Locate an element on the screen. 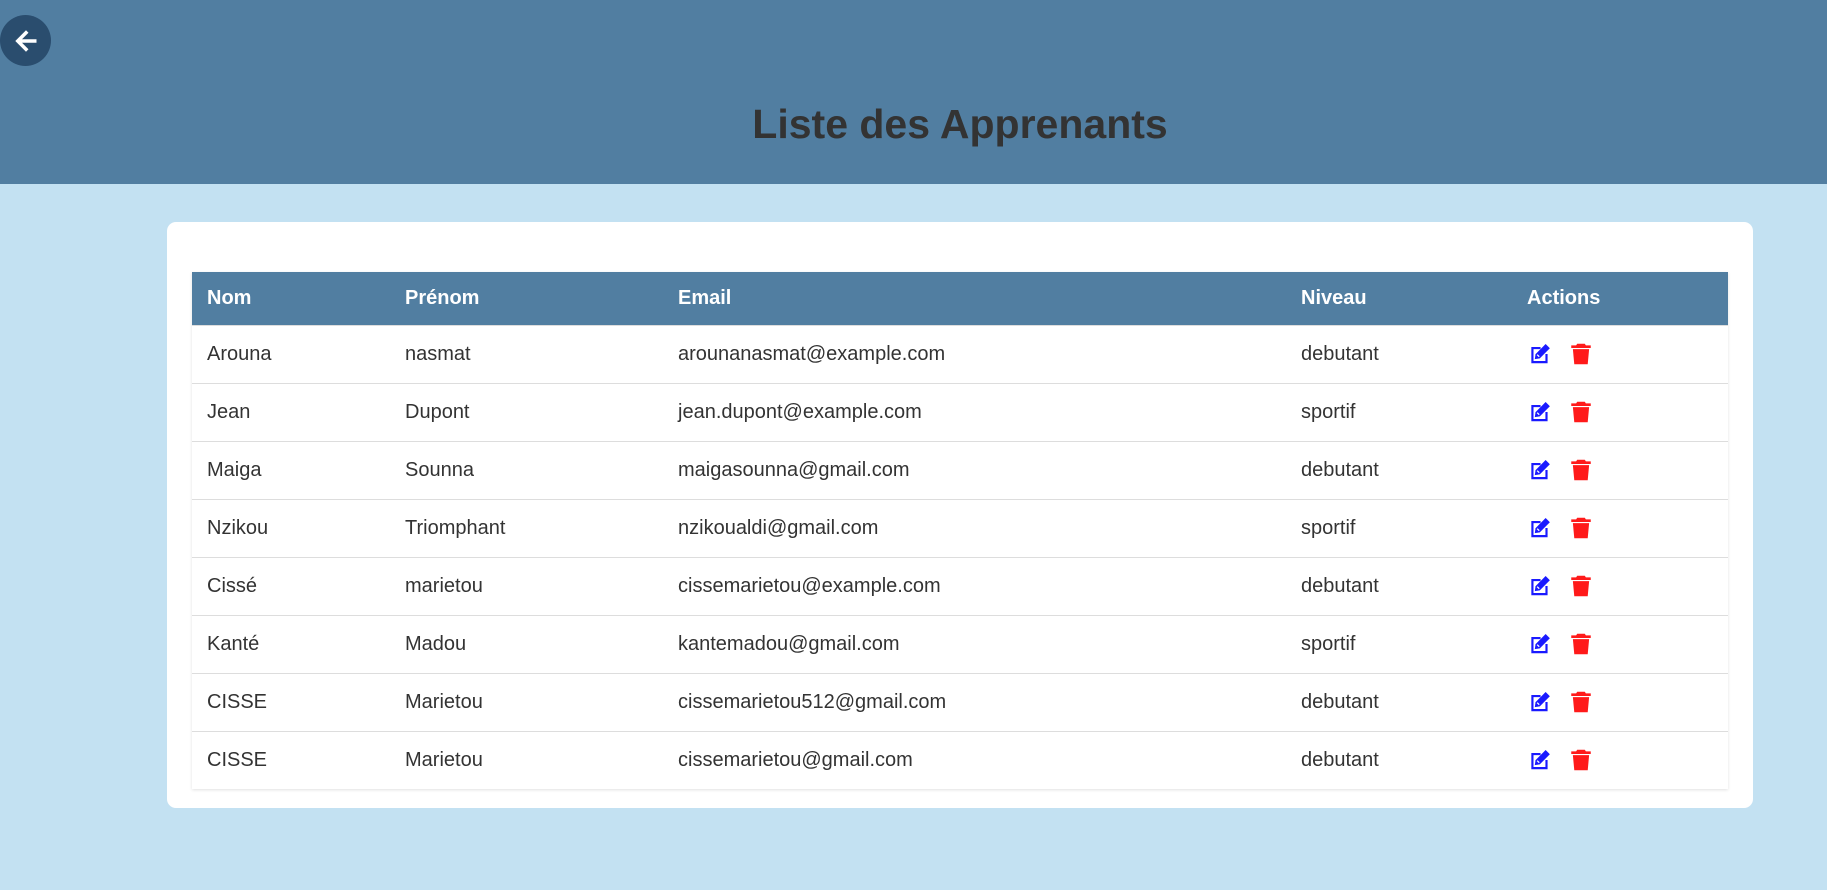  cell-nom: Jean is located at coordinates (229, 411).